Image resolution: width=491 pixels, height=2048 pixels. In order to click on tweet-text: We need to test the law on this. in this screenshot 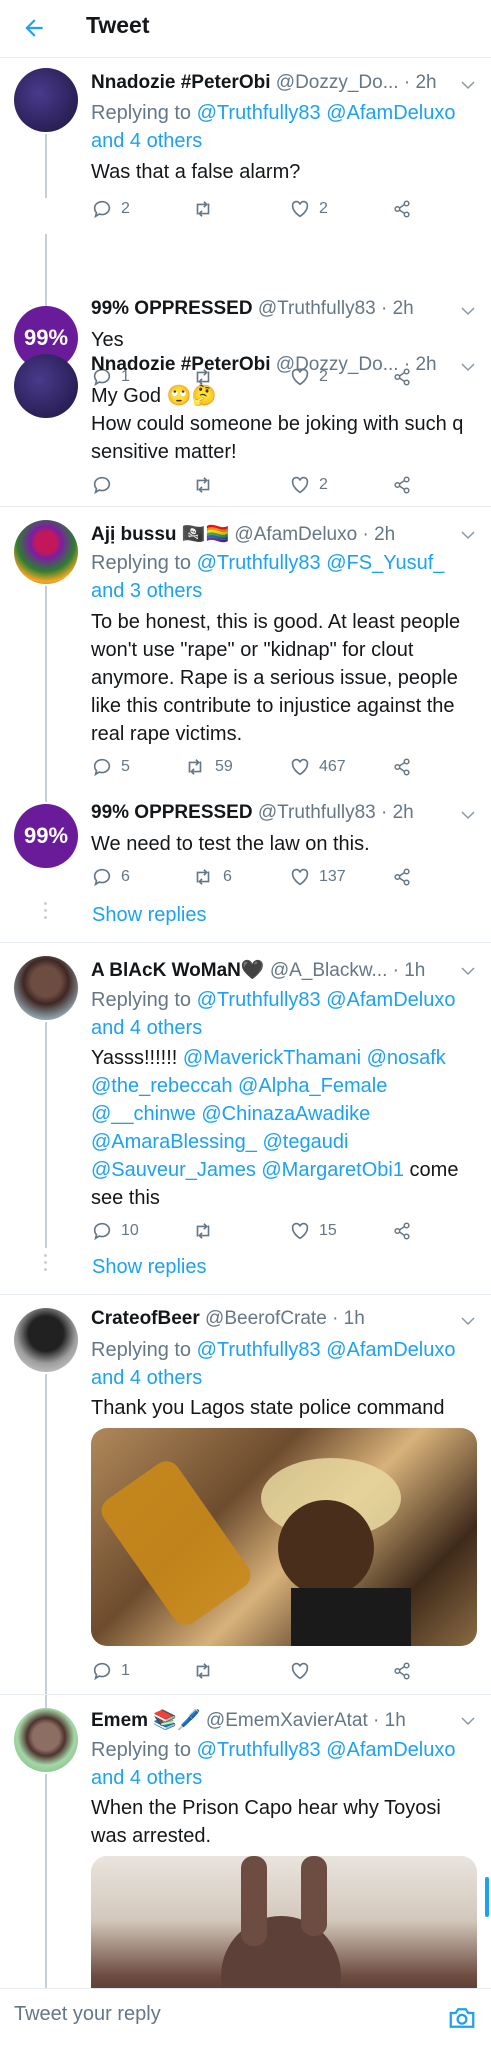, I will do `click(230, 844)`.